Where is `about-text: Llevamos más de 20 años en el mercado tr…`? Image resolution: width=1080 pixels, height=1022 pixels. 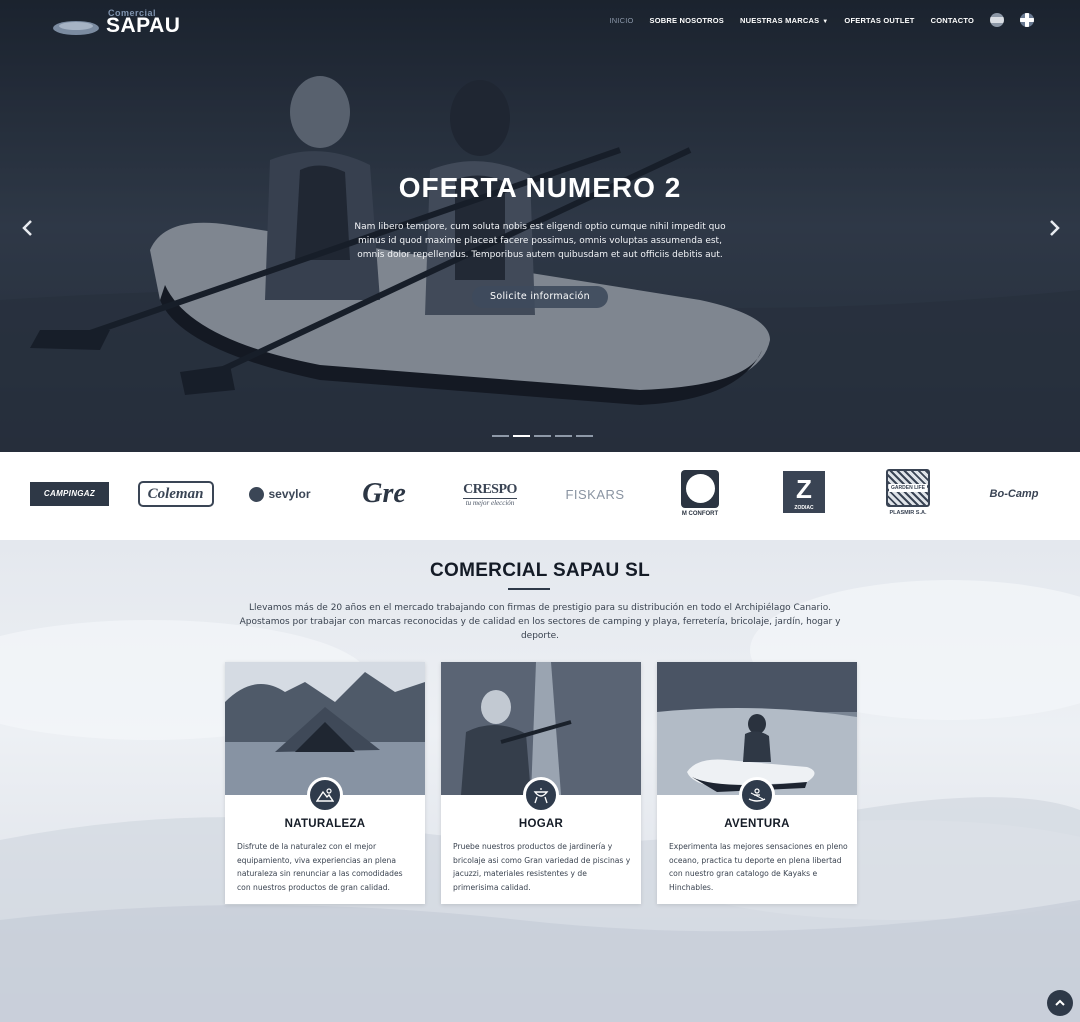 about-text: Llevamos más de 20 años en el mercado tr… is located at coordinates (540, 622).